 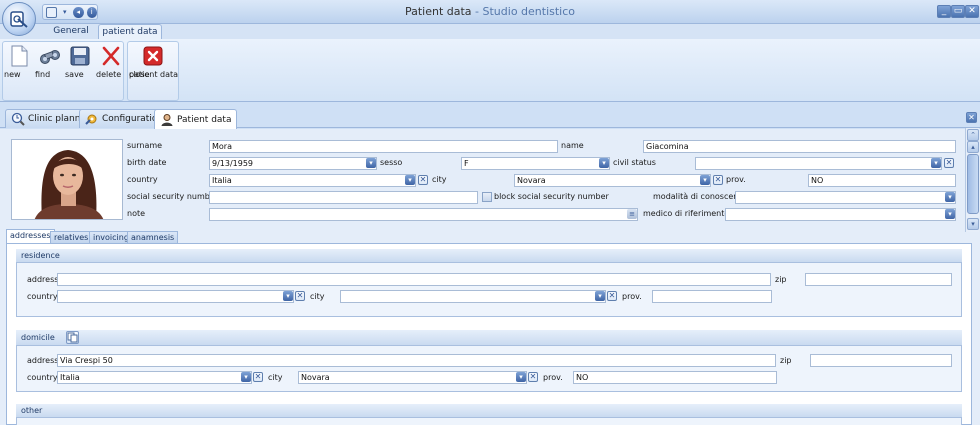 I want to click on domicile-zip-field, so click(x=881, y=360).